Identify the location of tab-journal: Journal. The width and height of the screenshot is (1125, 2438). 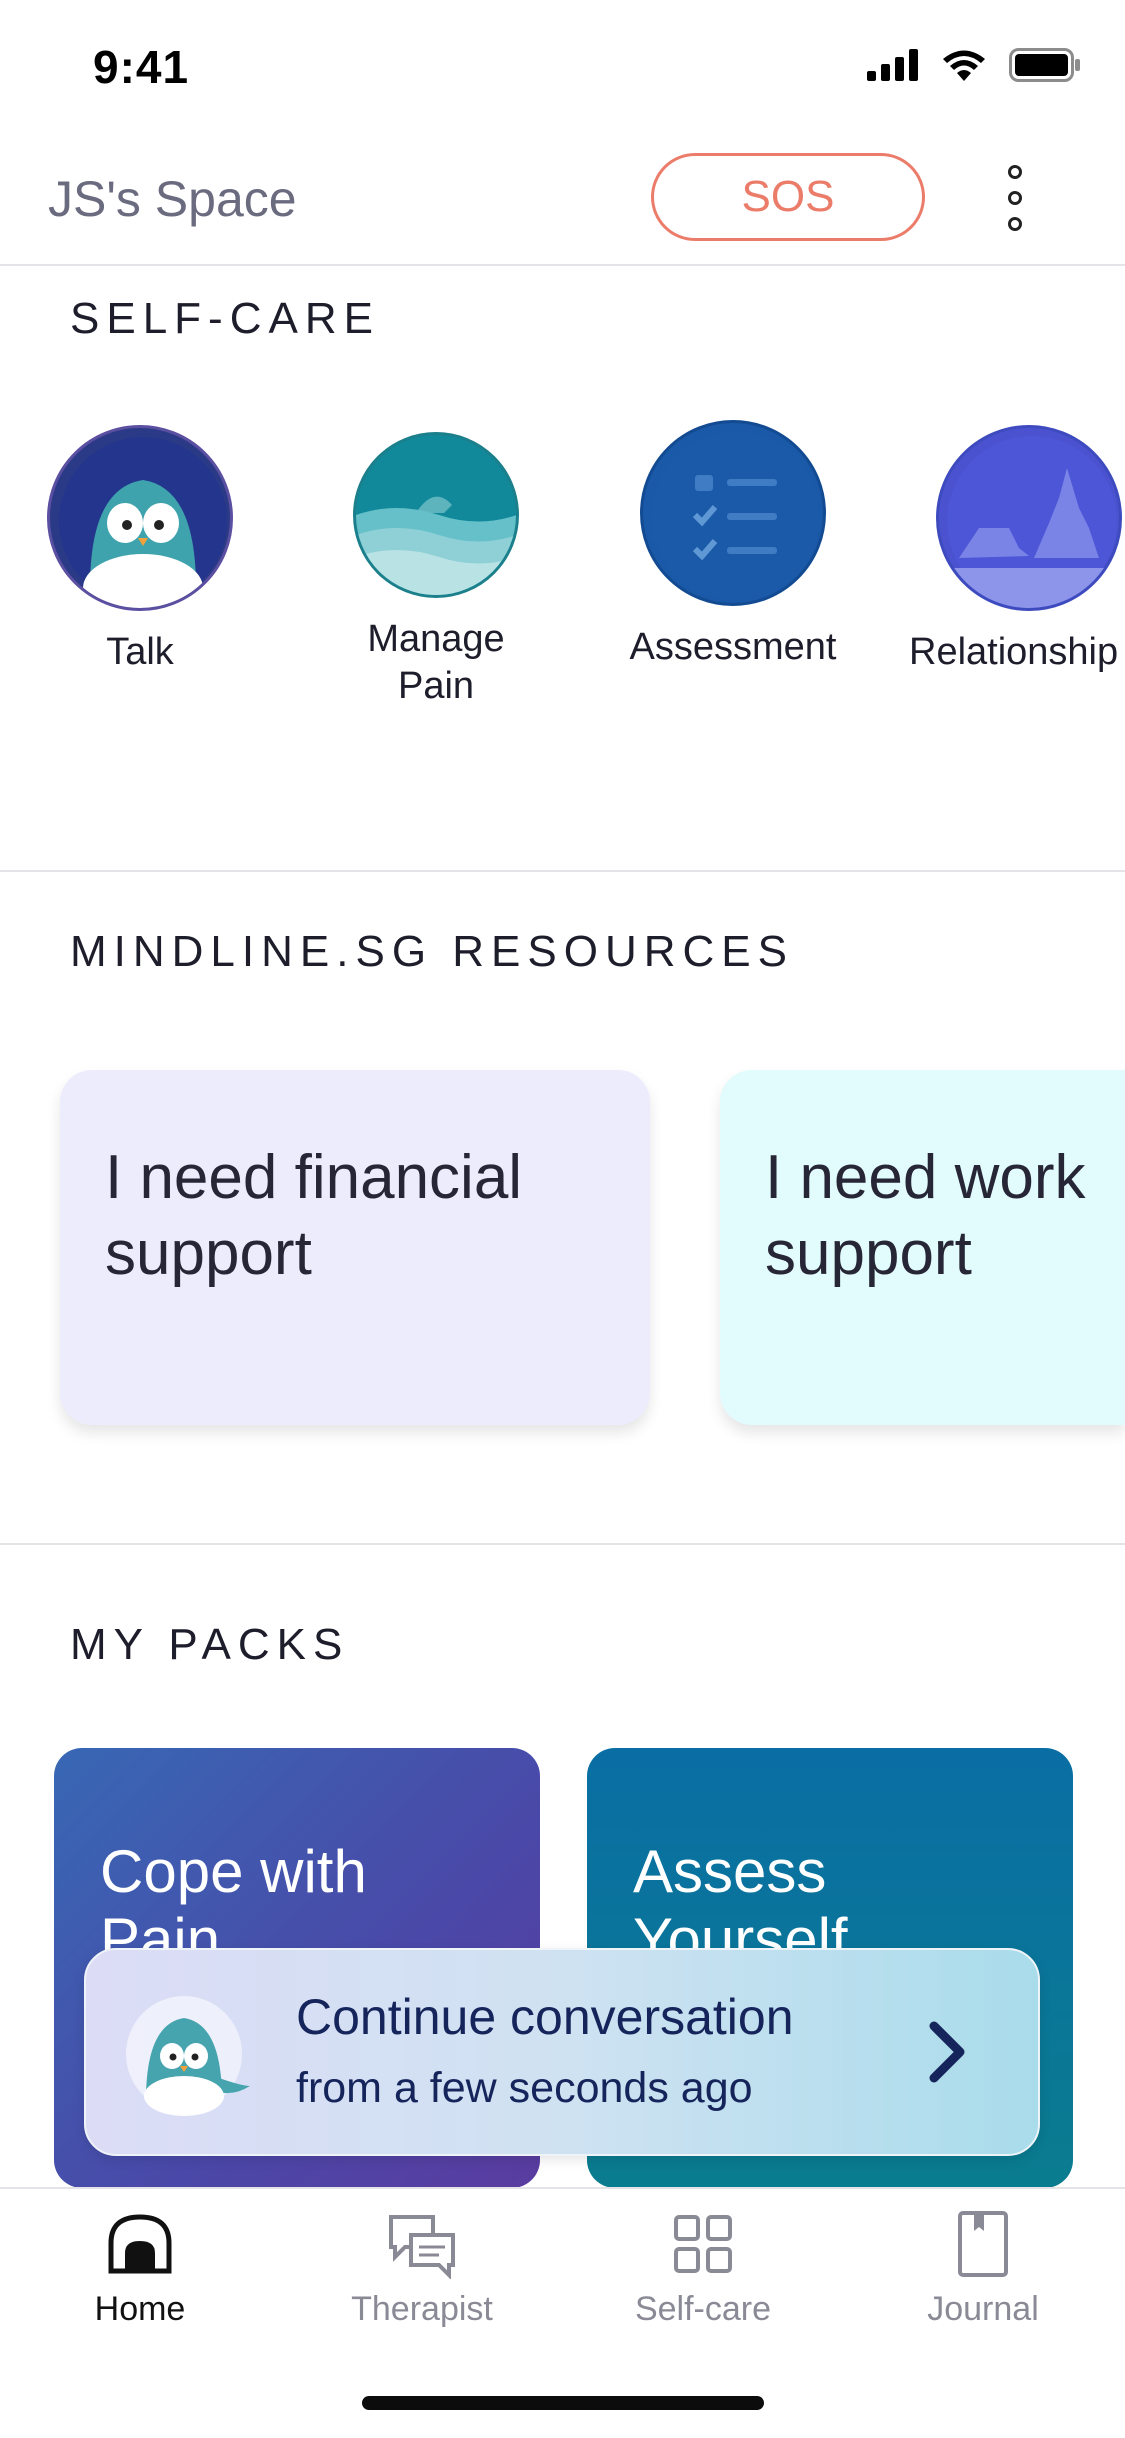
(983, 2269).